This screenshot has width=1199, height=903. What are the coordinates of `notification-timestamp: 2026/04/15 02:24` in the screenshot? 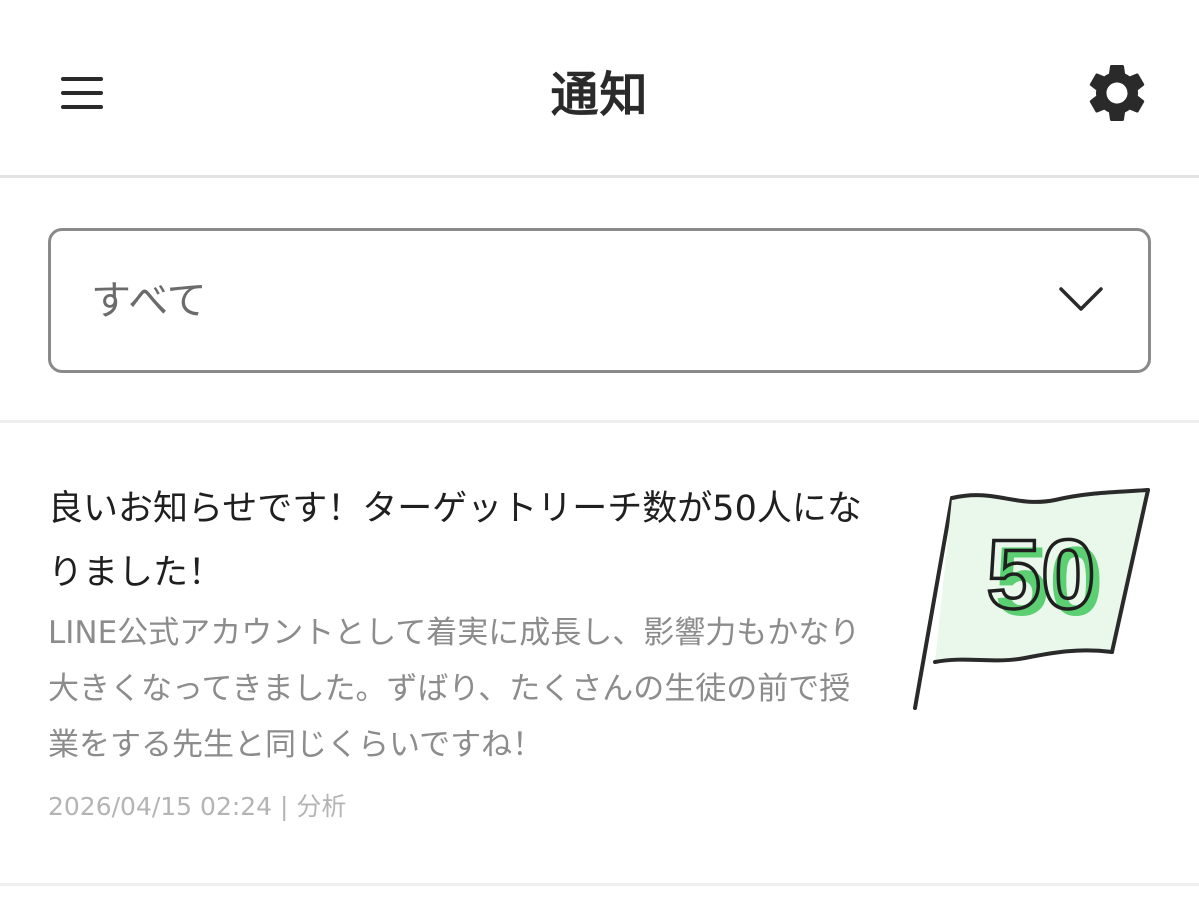 It's located at (160, 806).